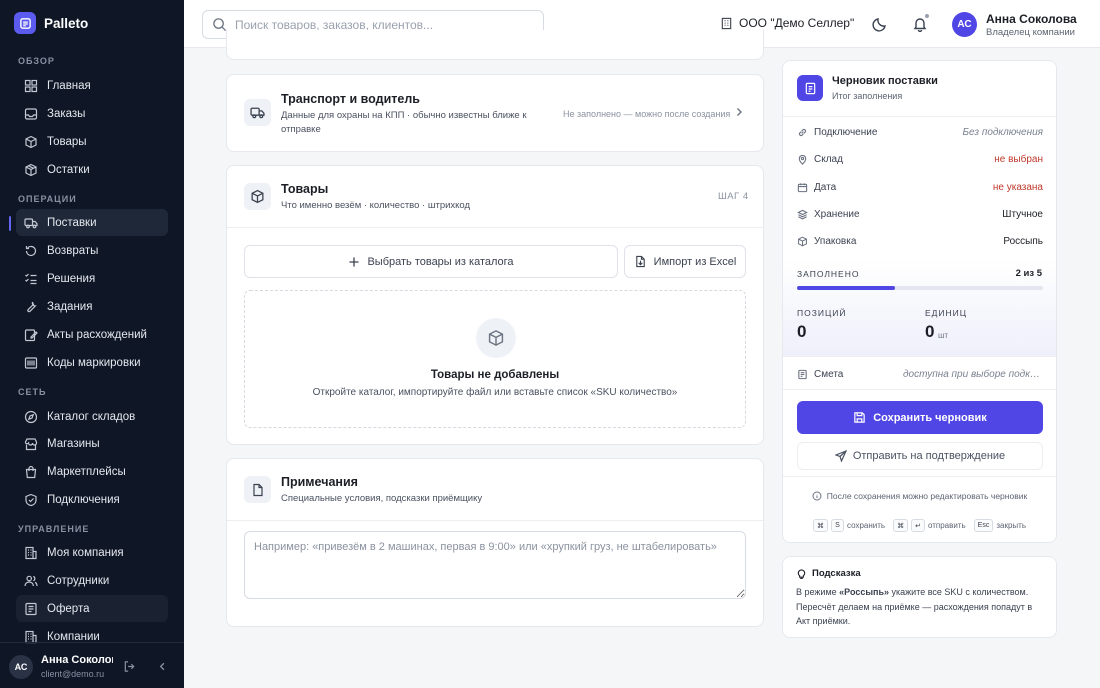 This screenshot has height=688, width=1100. Describe the element at coordinates (797, 23) in the screenshot. I see `org-name: ООО "Демо Селлер"` at that location.